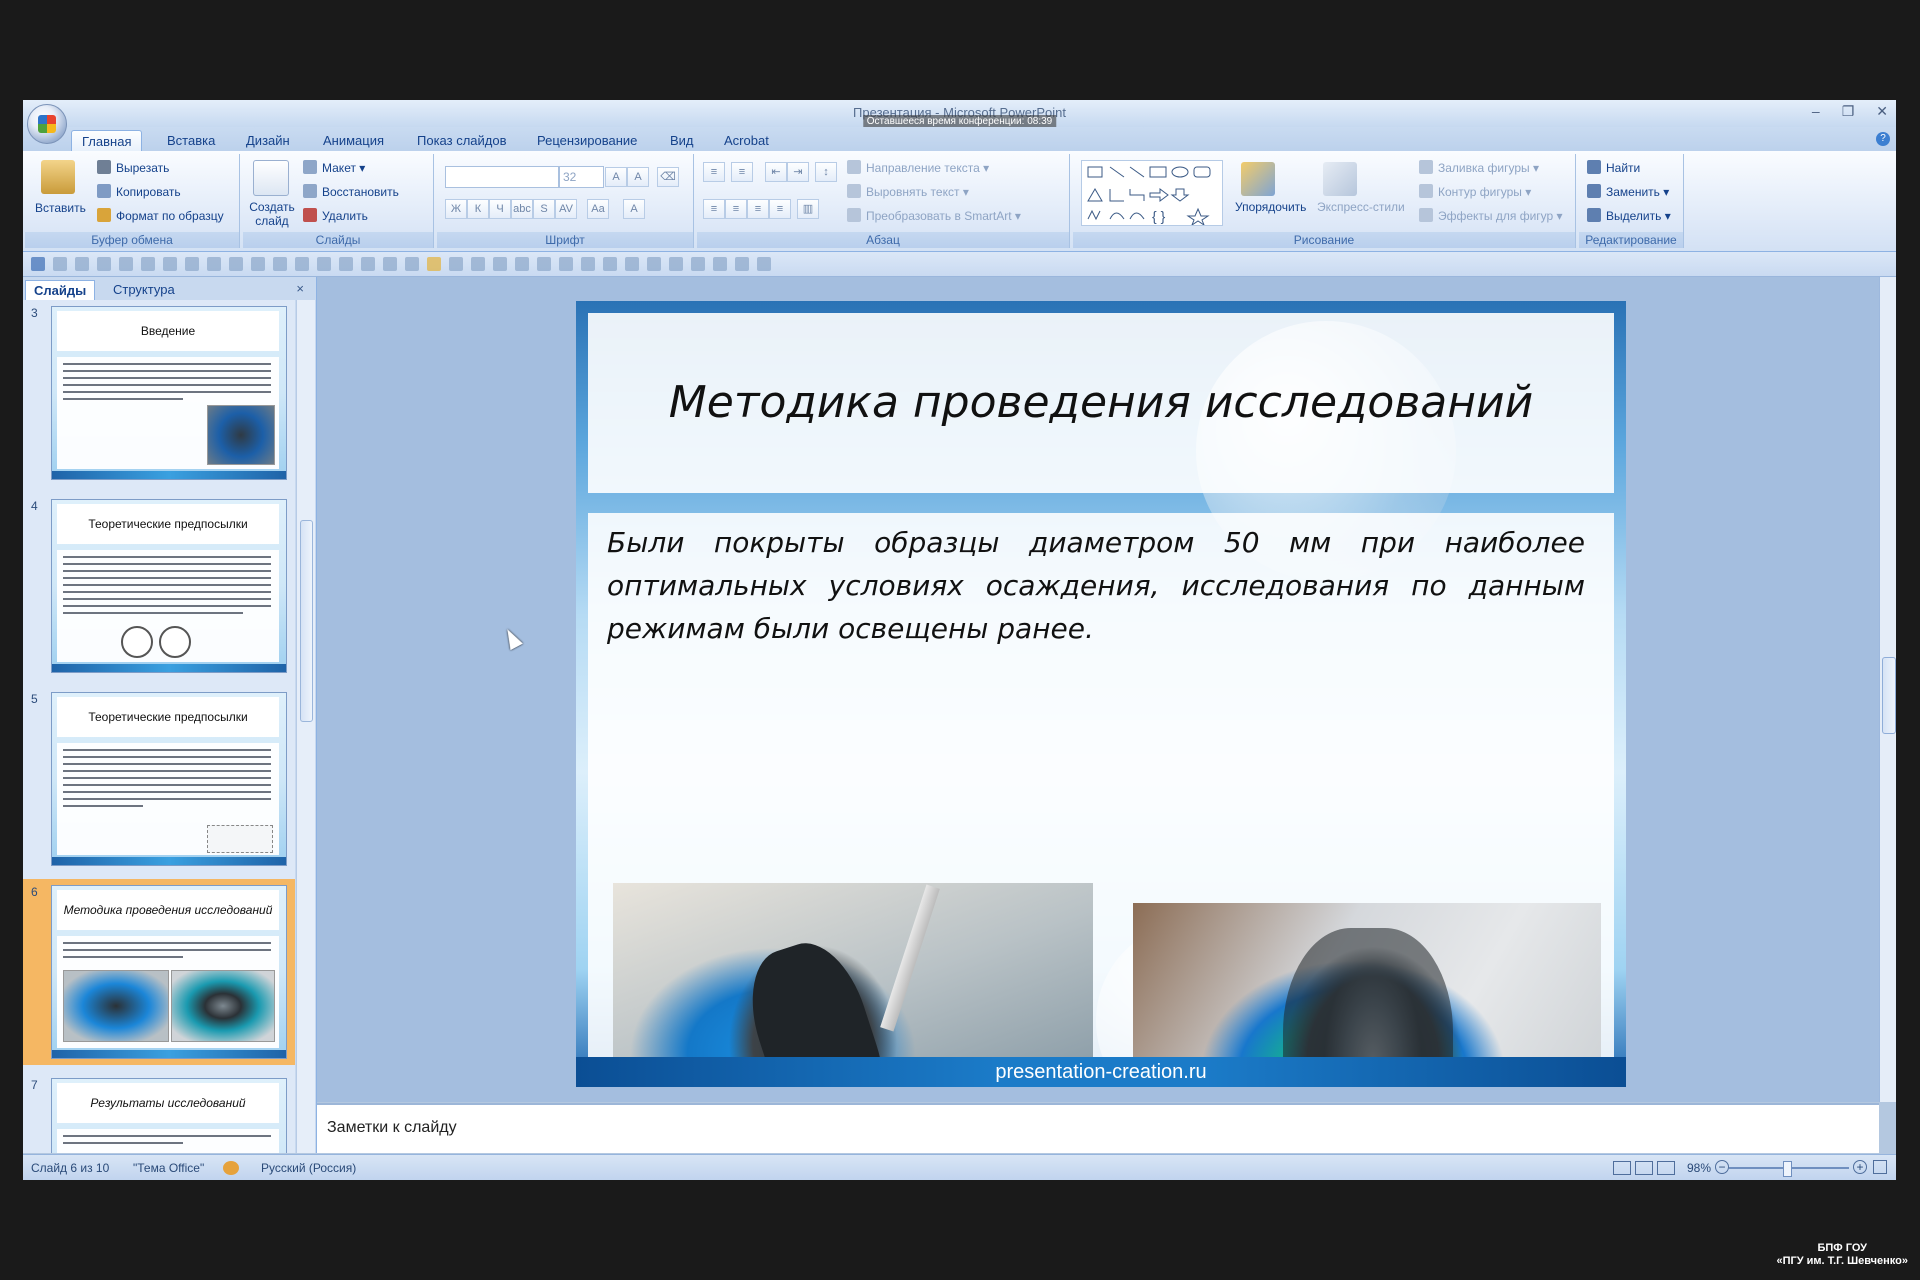  Describe the element at coordinates (566, 209) in the screenshot. I see `spacing-icon: AV` at that location.